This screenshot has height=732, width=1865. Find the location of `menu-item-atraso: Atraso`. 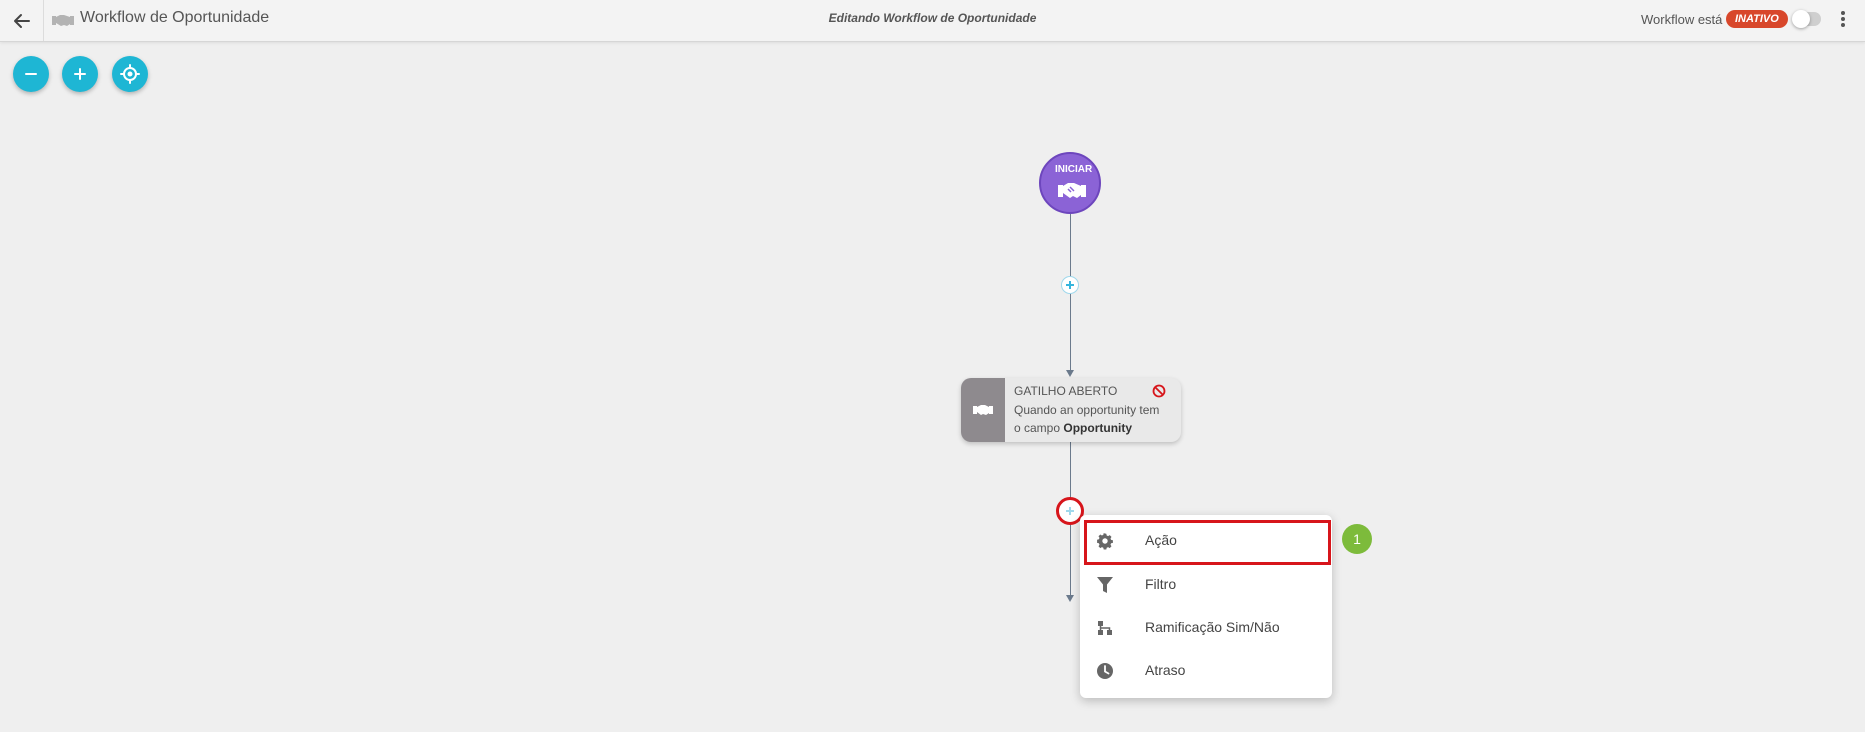

menu-item-atraso: Atraso is located at coordinates (1206, 671).